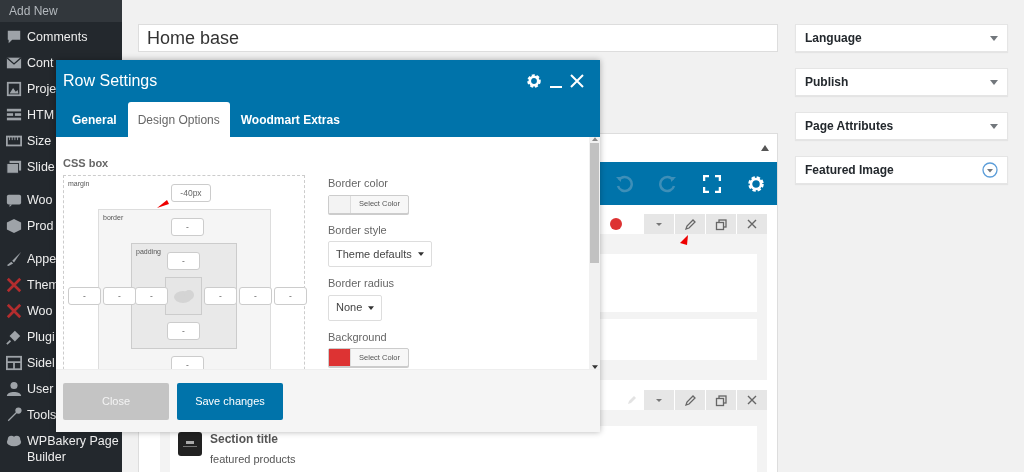 The image size is (1024, 472). I want to click on slides-icon, so click(14, 167).